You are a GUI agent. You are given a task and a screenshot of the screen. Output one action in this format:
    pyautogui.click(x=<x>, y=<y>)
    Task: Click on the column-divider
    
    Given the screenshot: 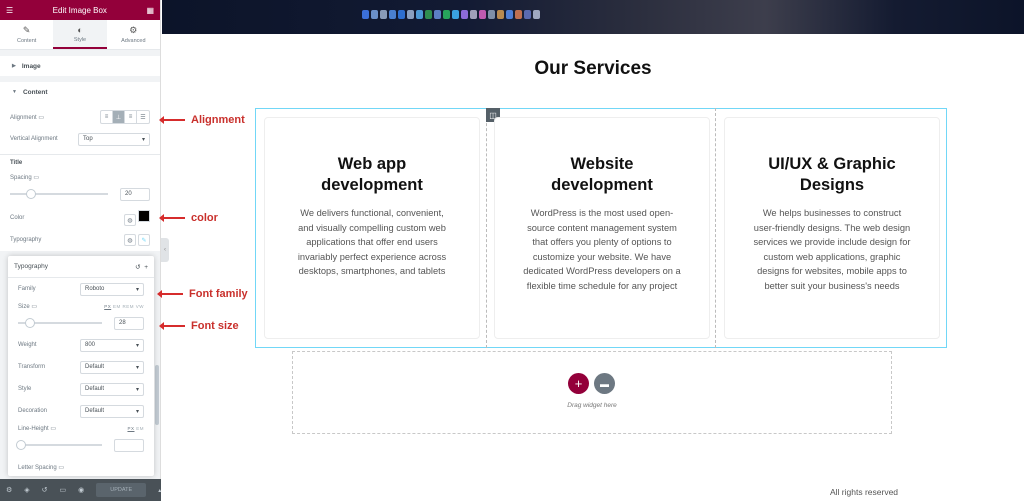 What is the action you would take?
    pyautogui.click(x=486, y=228)
    